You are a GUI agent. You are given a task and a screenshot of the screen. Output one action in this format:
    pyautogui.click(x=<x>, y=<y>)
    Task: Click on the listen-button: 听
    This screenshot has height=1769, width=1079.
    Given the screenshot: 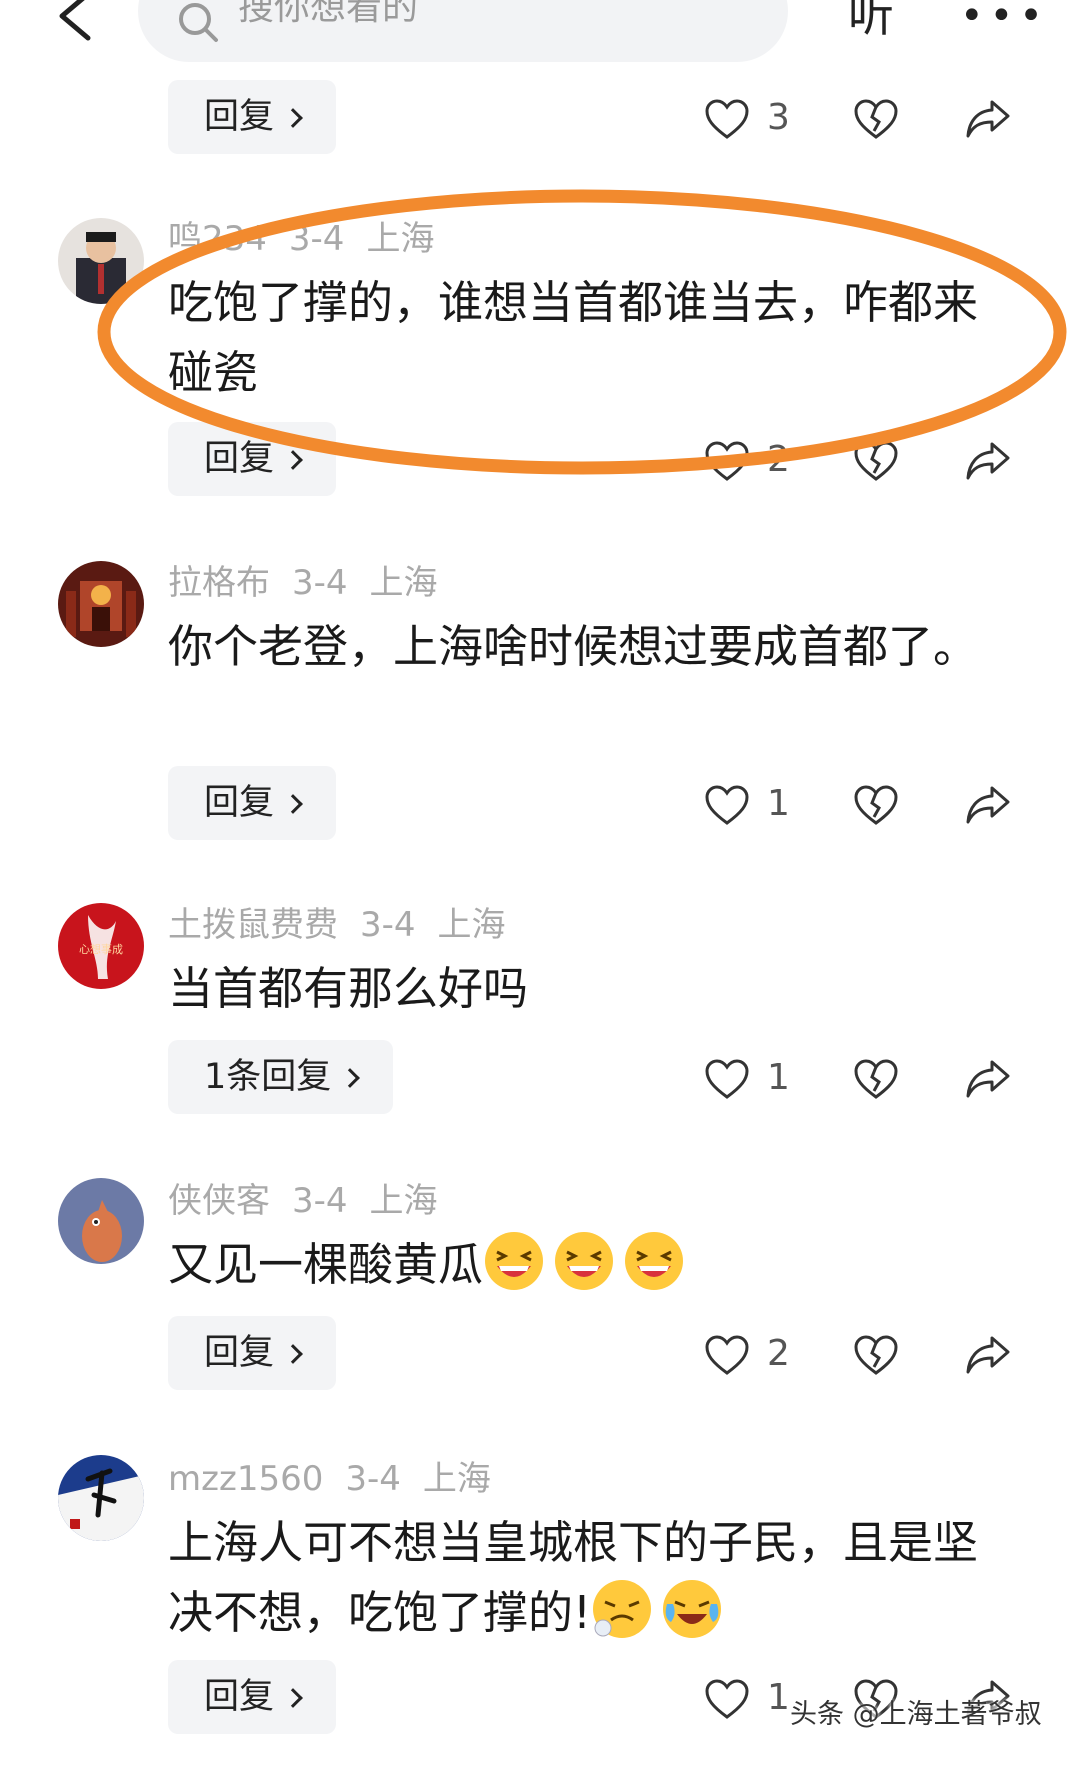 What is the action you would take?
    pyautogui.click(x=871, y=19)
    